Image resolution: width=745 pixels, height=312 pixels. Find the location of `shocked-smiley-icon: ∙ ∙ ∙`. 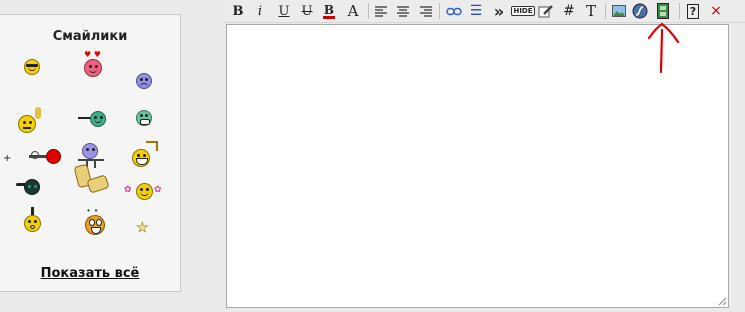

shocked-smiley-icon: ∙ ∙ ∙ is located at coordinates (95, 221).